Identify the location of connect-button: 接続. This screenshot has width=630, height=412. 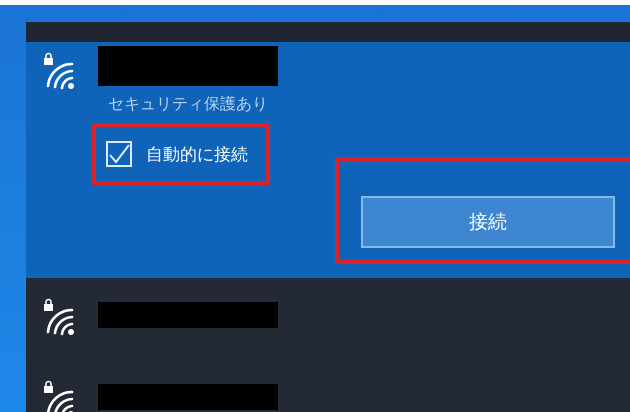
(488, 222).